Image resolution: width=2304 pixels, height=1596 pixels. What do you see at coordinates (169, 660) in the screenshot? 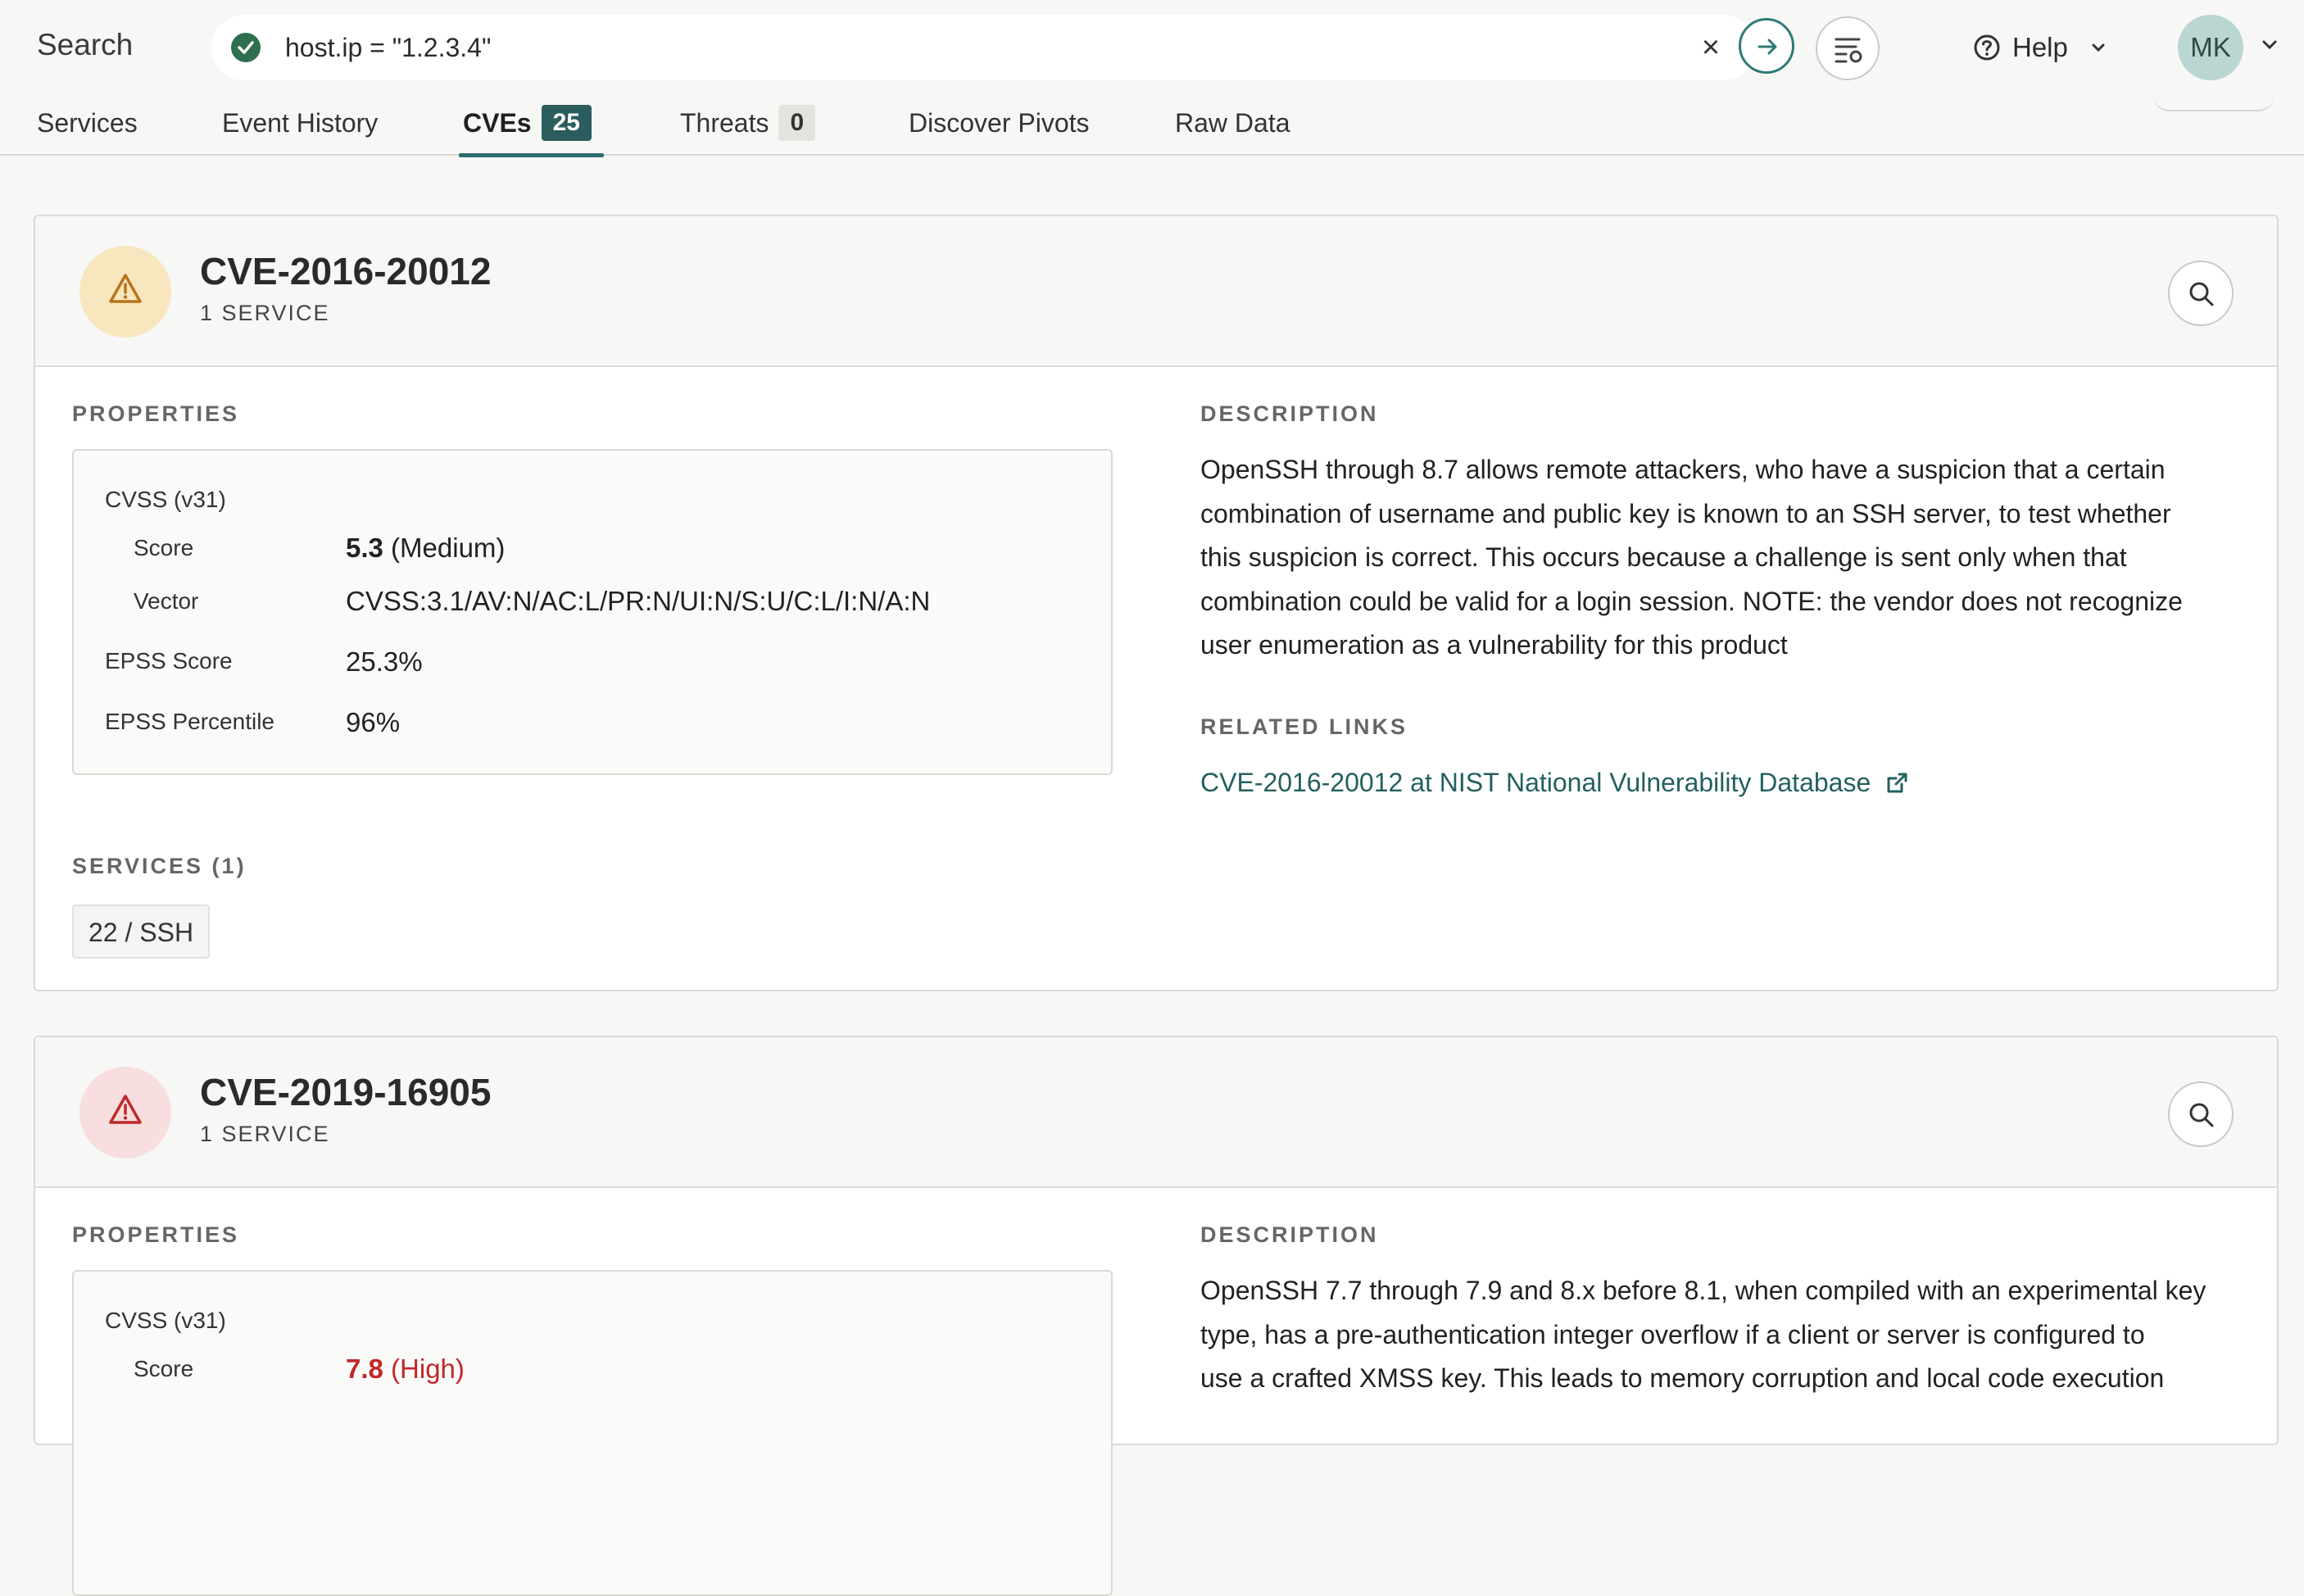
I see `epss-score-label: EPSS Score` at bounding box center [169, 660].